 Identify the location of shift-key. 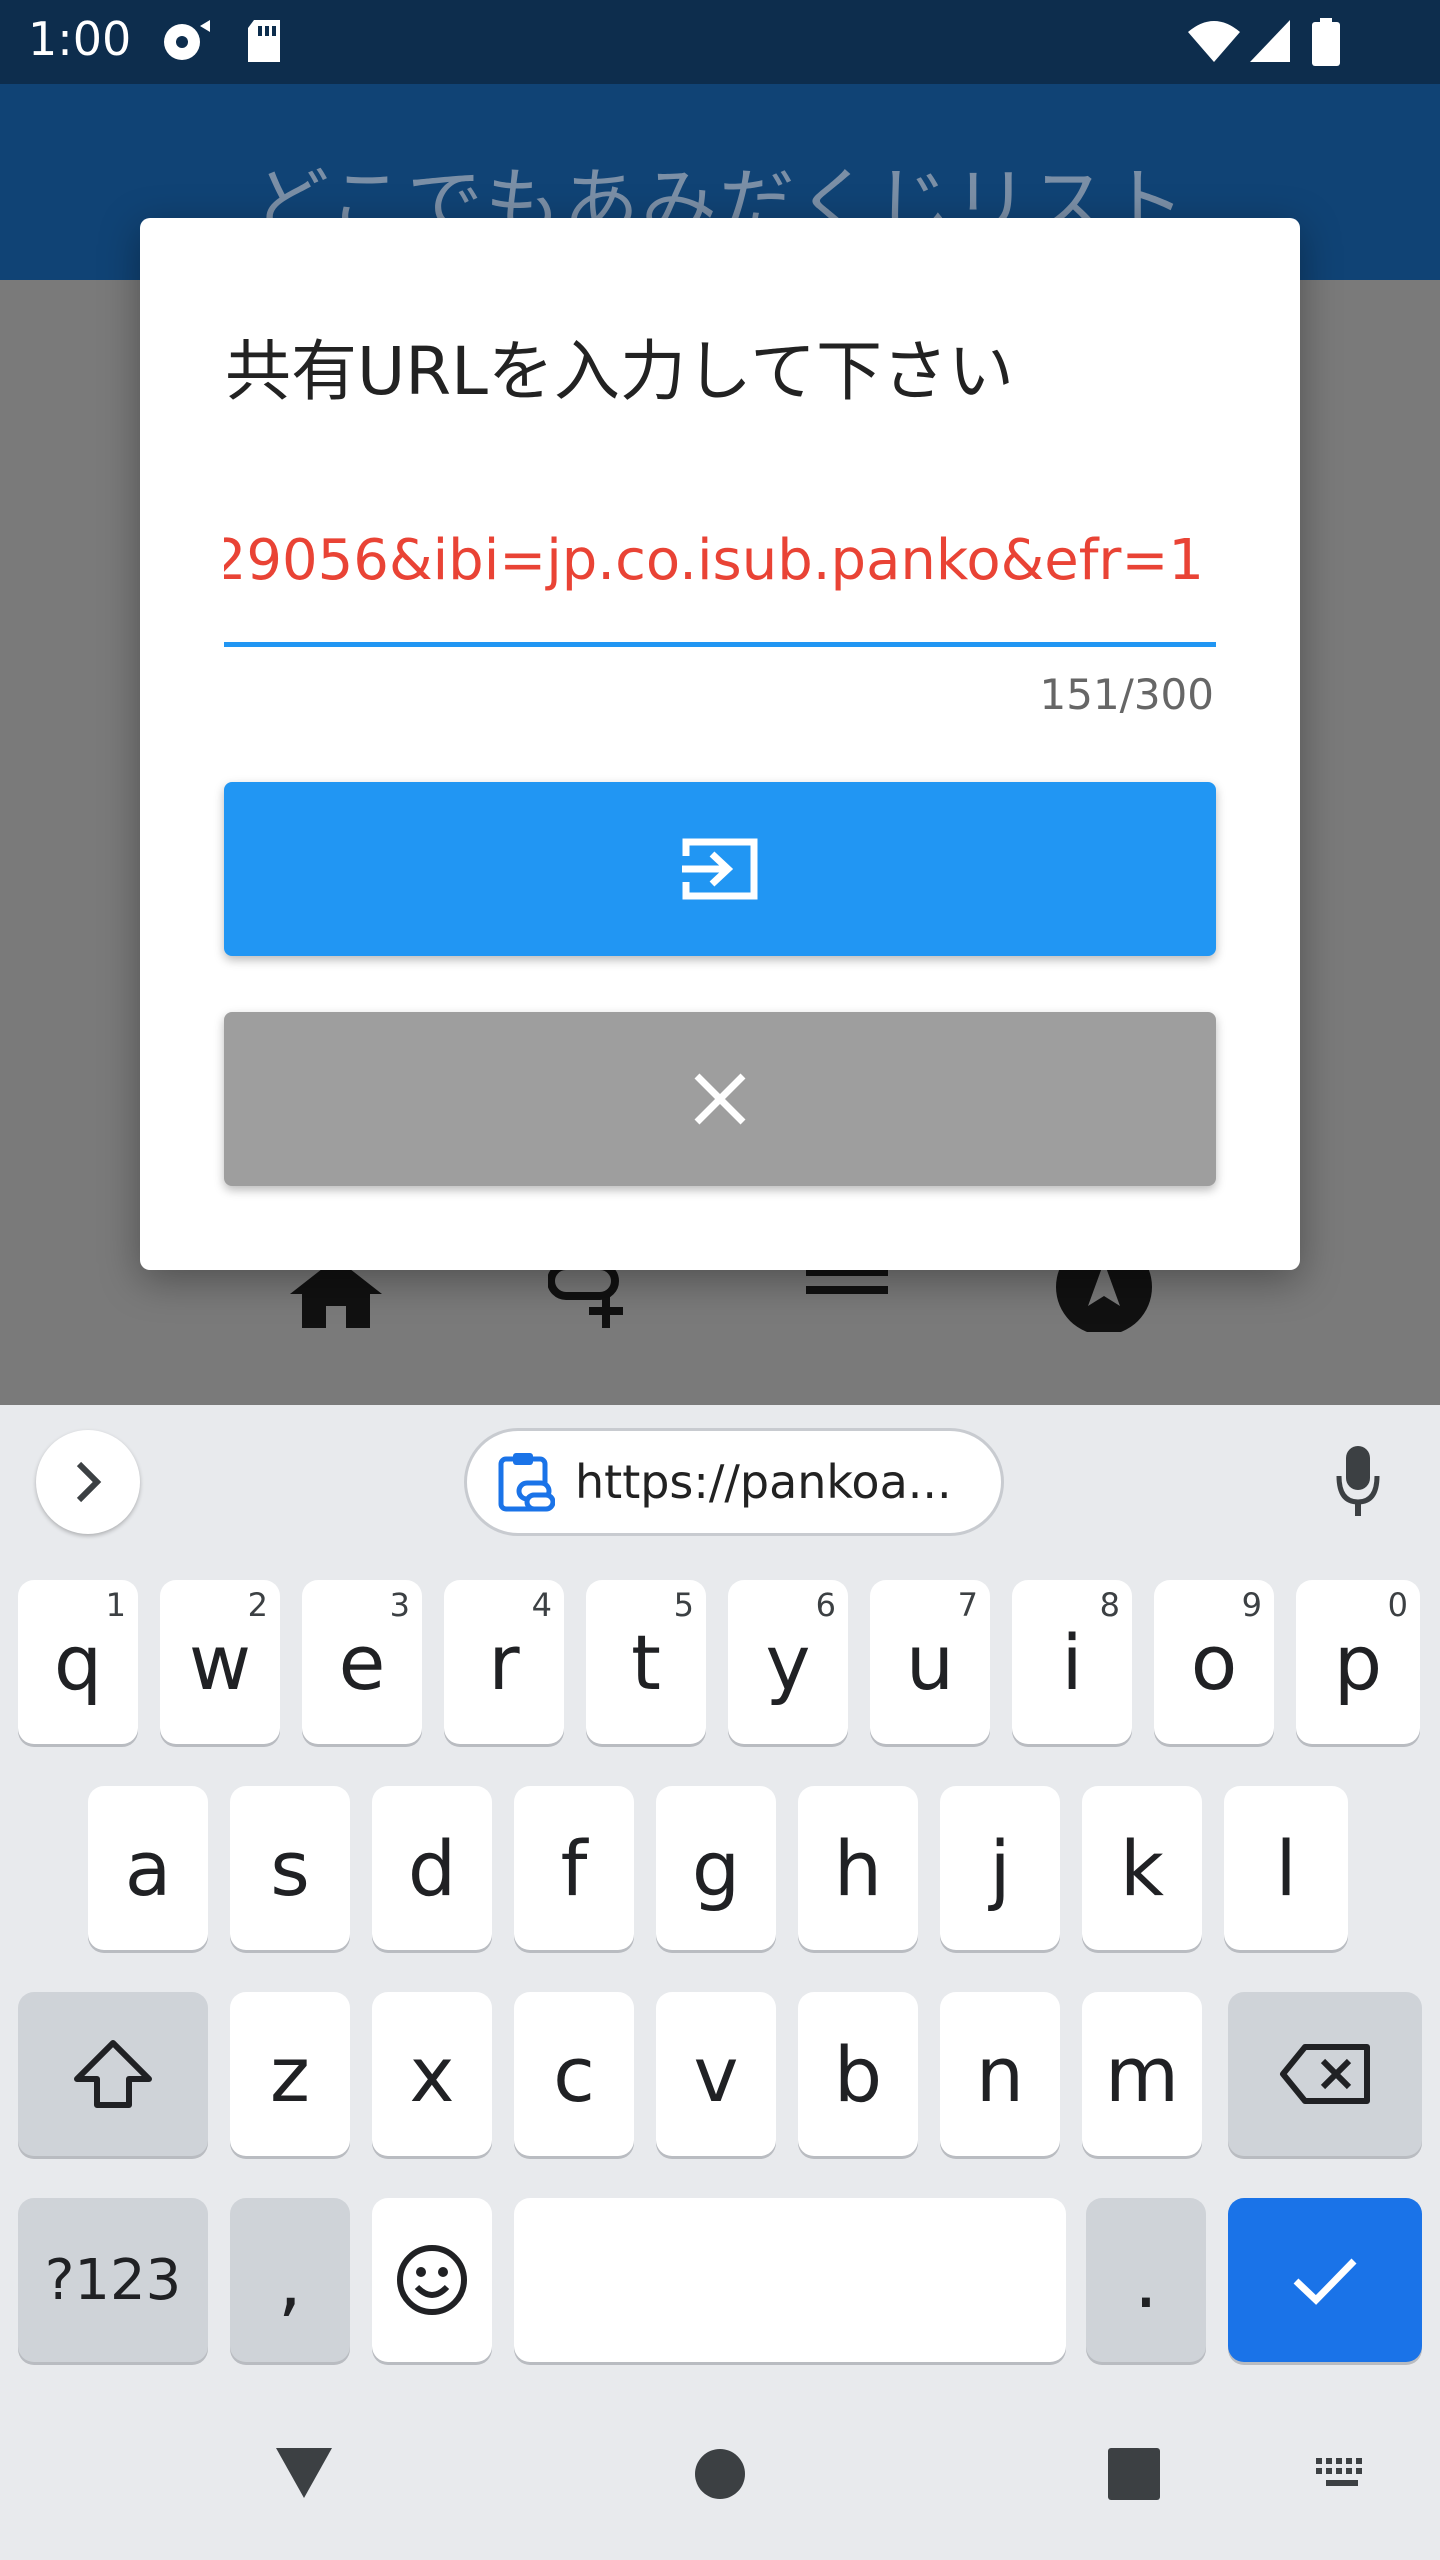
(113, 2074).